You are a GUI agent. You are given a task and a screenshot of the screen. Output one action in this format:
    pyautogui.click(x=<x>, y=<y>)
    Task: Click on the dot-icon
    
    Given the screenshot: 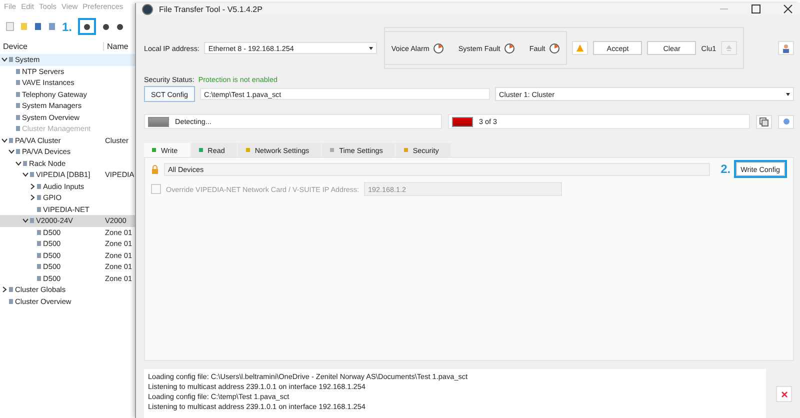 What is the action you would take?
    pyautogui.click(x=786, y=121)
    